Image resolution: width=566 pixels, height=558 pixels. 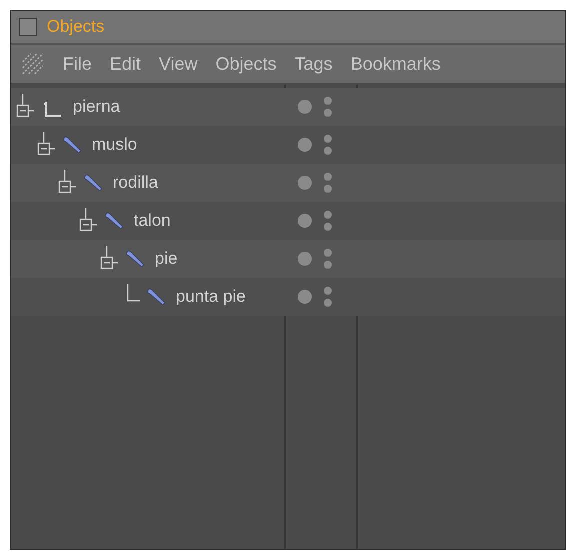 I want to click on object-name: pie, so click(x=166, y=259).